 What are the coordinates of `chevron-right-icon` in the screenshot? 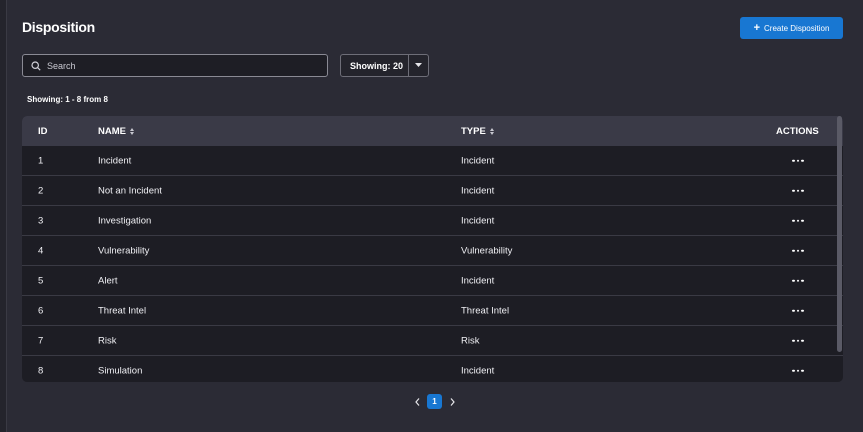 It's located at (452, 401).